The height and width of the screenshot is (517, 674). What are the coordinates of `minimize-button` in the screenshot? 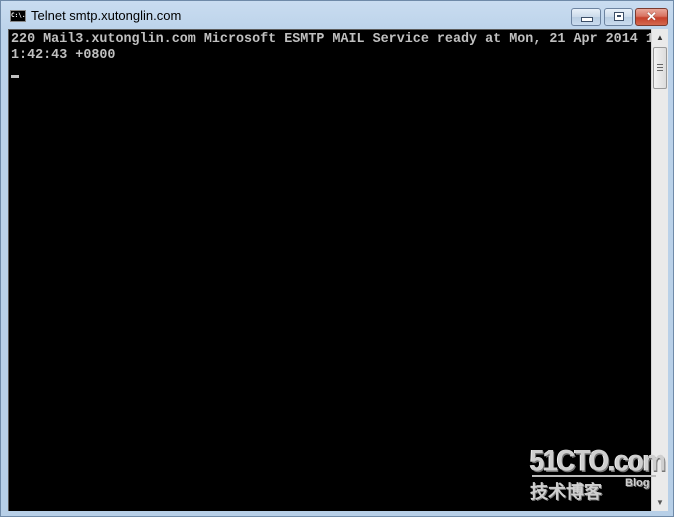 It's located at (586, 17).